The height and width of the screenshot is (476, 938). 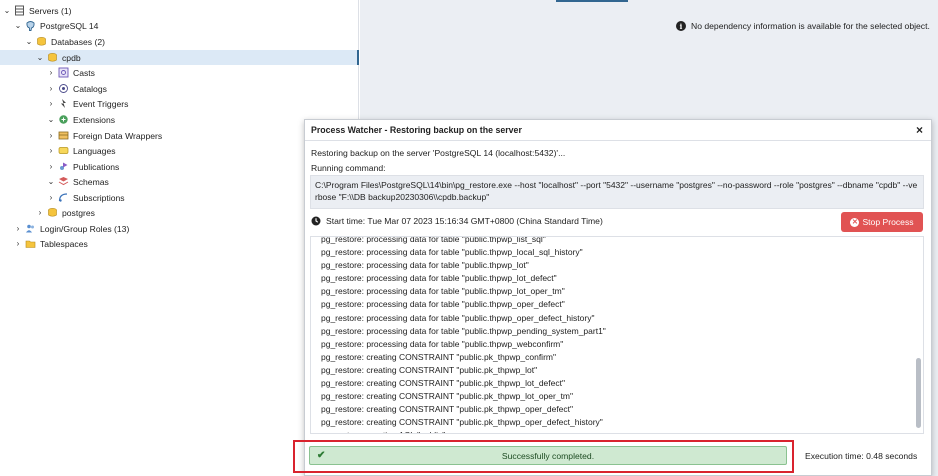 What do you see at coordinates (94, 119) in the screenshot?
I see `tree-item-label: Extensions` at bounding box center [94, 119].